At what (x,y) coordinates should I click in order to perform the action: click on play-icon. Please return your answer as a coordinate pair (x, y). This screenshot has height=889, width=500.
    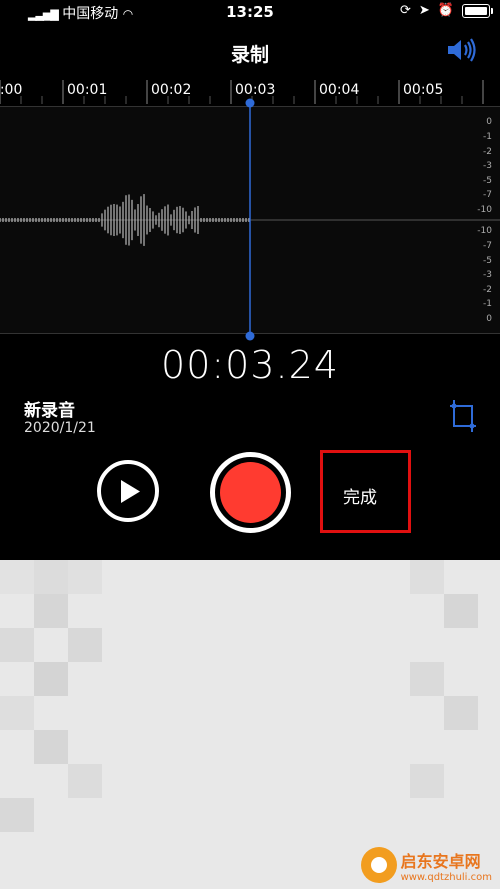
    Looking at the image, I should click on (130, 491).